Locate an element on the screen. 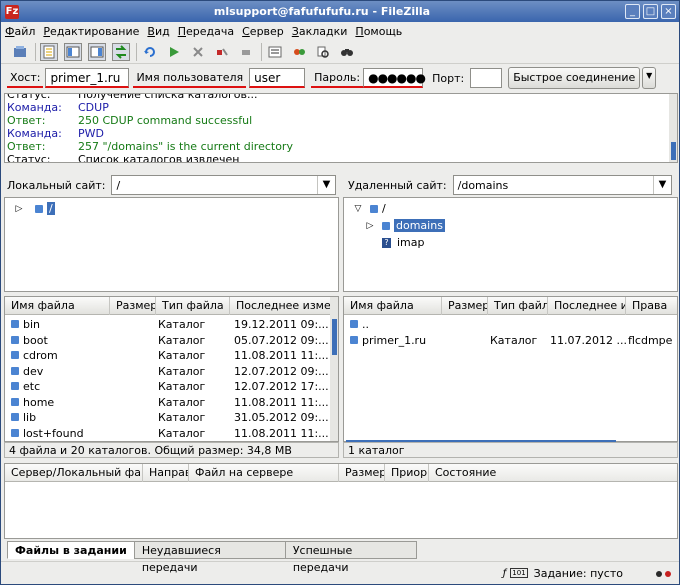 This screenshot has height=585, width=680. tree-item-label: domains is located at coordinates (419, 225).